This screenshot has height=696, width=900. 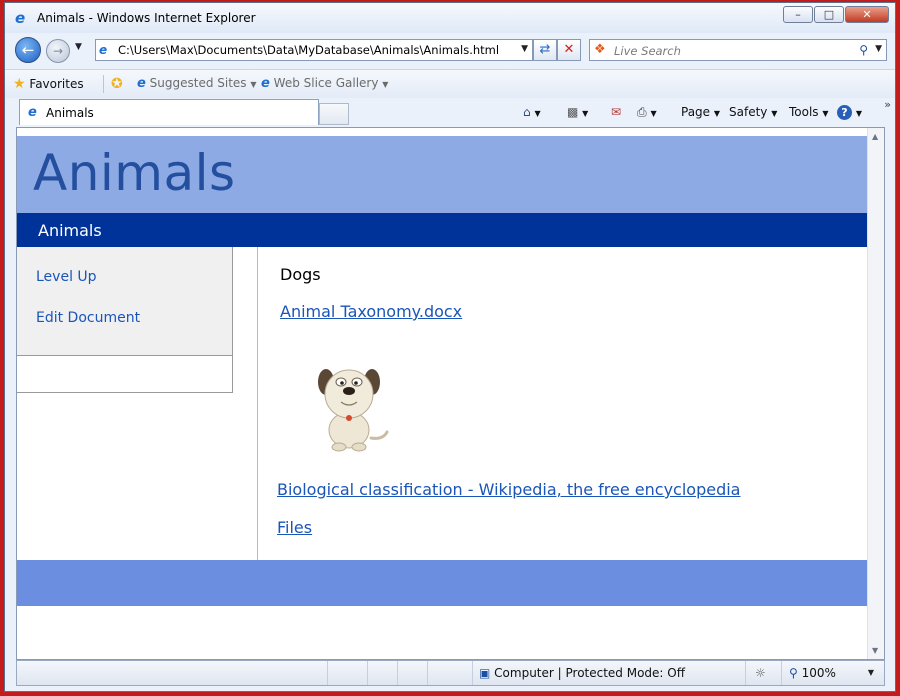 I want to click on animal-taxonomy-doc-link: Animal Taxonomy.docx, so click(x=371, y=311).